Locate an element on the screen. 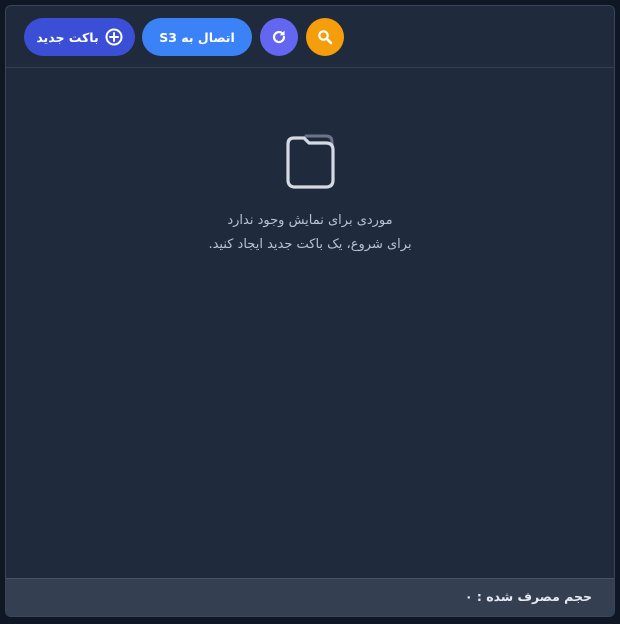 This screenshot has height=624, width=620. empty-message: موردی برای نمایش وجود ندارد is located at coordinates (310, 220).